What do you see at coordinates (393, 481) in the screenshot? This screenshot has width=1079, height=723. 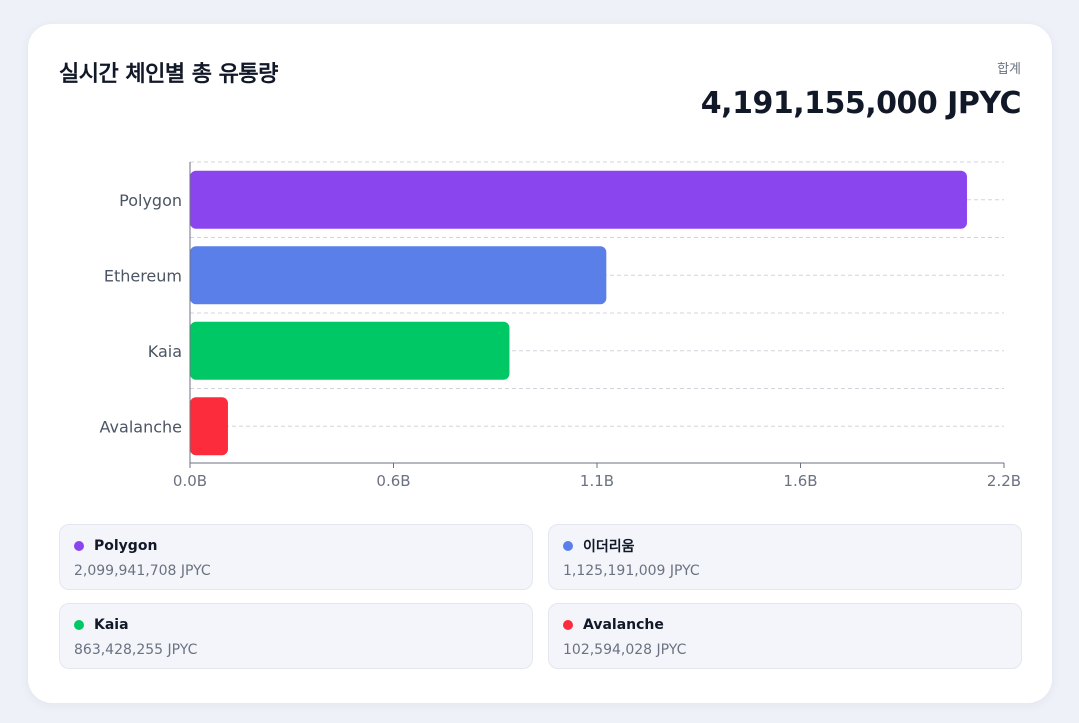 I see `x-tick-label: 0.6B` at bounding box center [393, 481].